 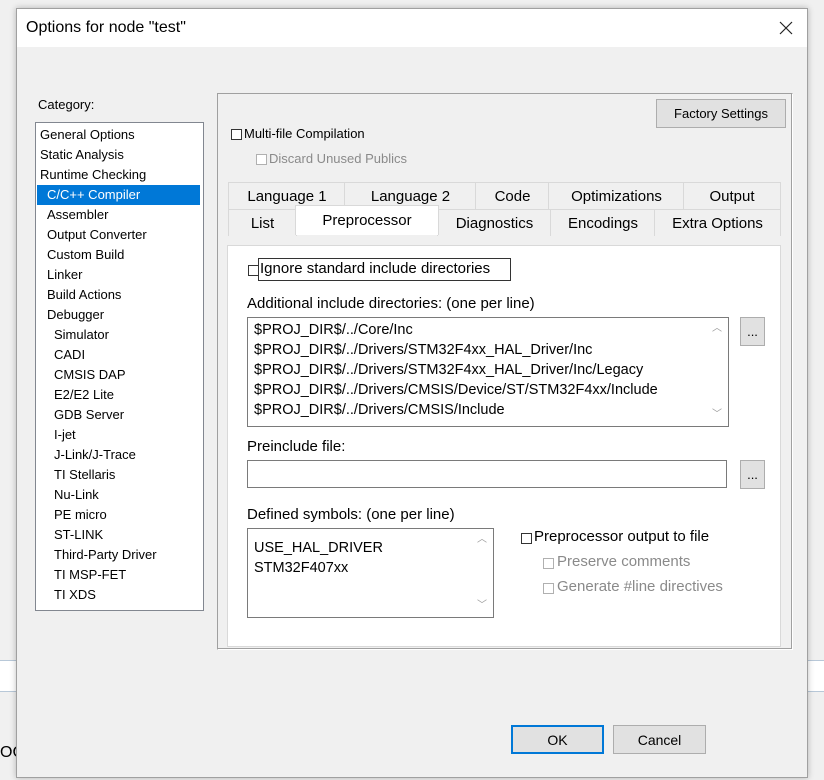 What do you see at coordinates (410, 196) in the screenshot?
I see `tab-label: Language 2` at bounding box center [410, 196].